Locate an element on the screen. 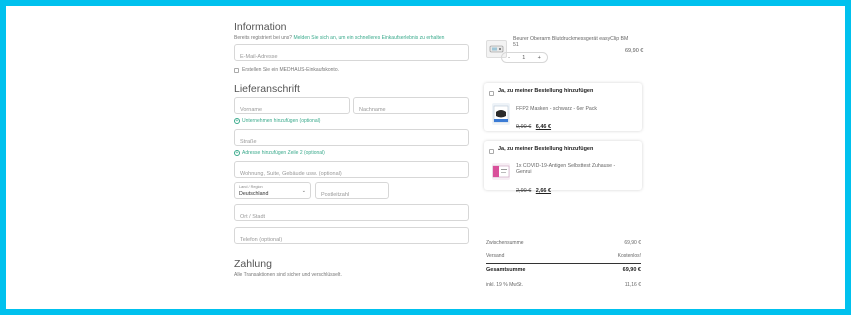 The width and height of the screenshot is (851, 315). vat-label: inkl. 19 % MwSt. is located at coordinates (504, 285).